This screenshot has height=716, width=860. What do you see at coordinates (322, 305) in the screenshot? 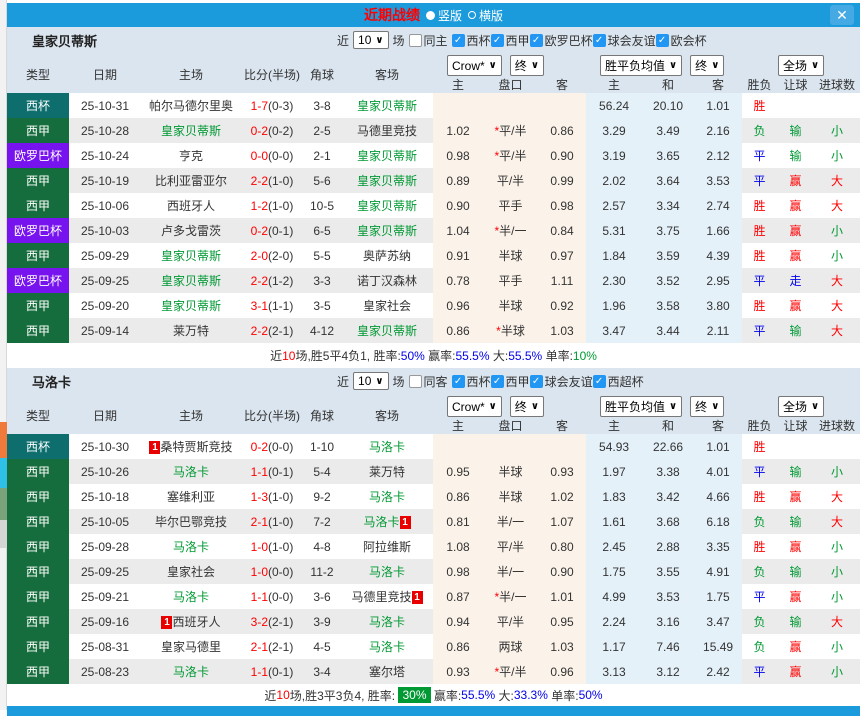
I see `corner-count: 3-5` at bounding box center [322, 305].